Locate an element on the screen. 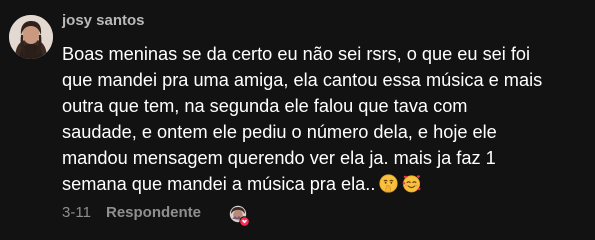 The height and width of the screenshot is (240, 595). comment-date: 3-11 is located at coordinates (76, 212).